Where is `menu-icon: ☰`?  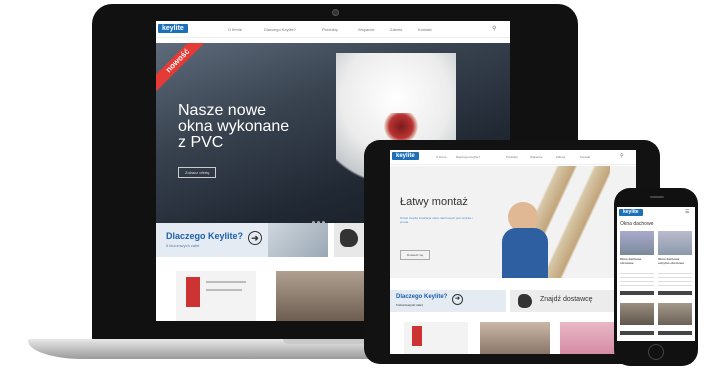 menu-icon: ☰ is located at coordinates (687, 212).